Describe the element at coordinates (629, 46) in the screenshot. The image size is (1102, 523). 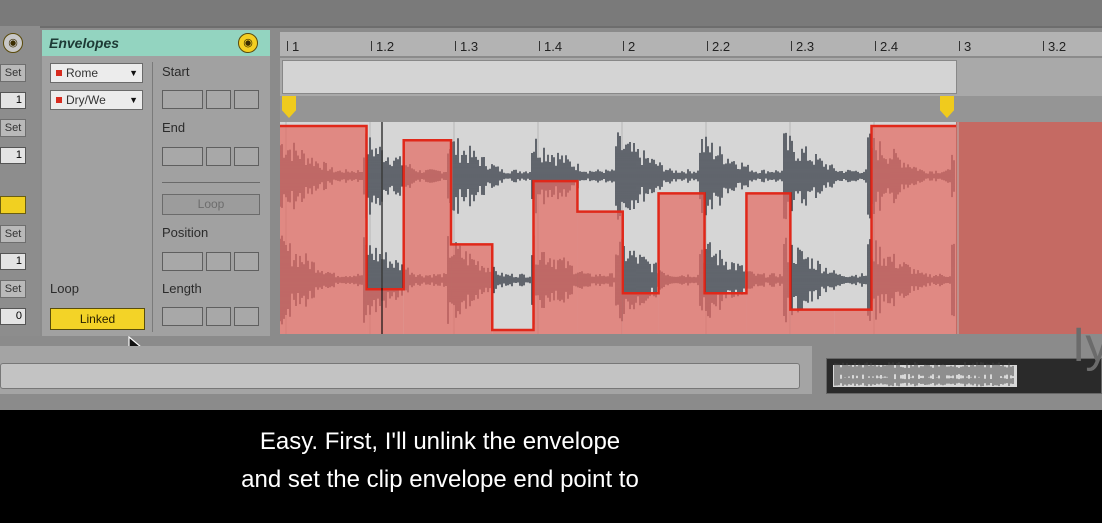
I see `ruler-marker: 2` at that location.